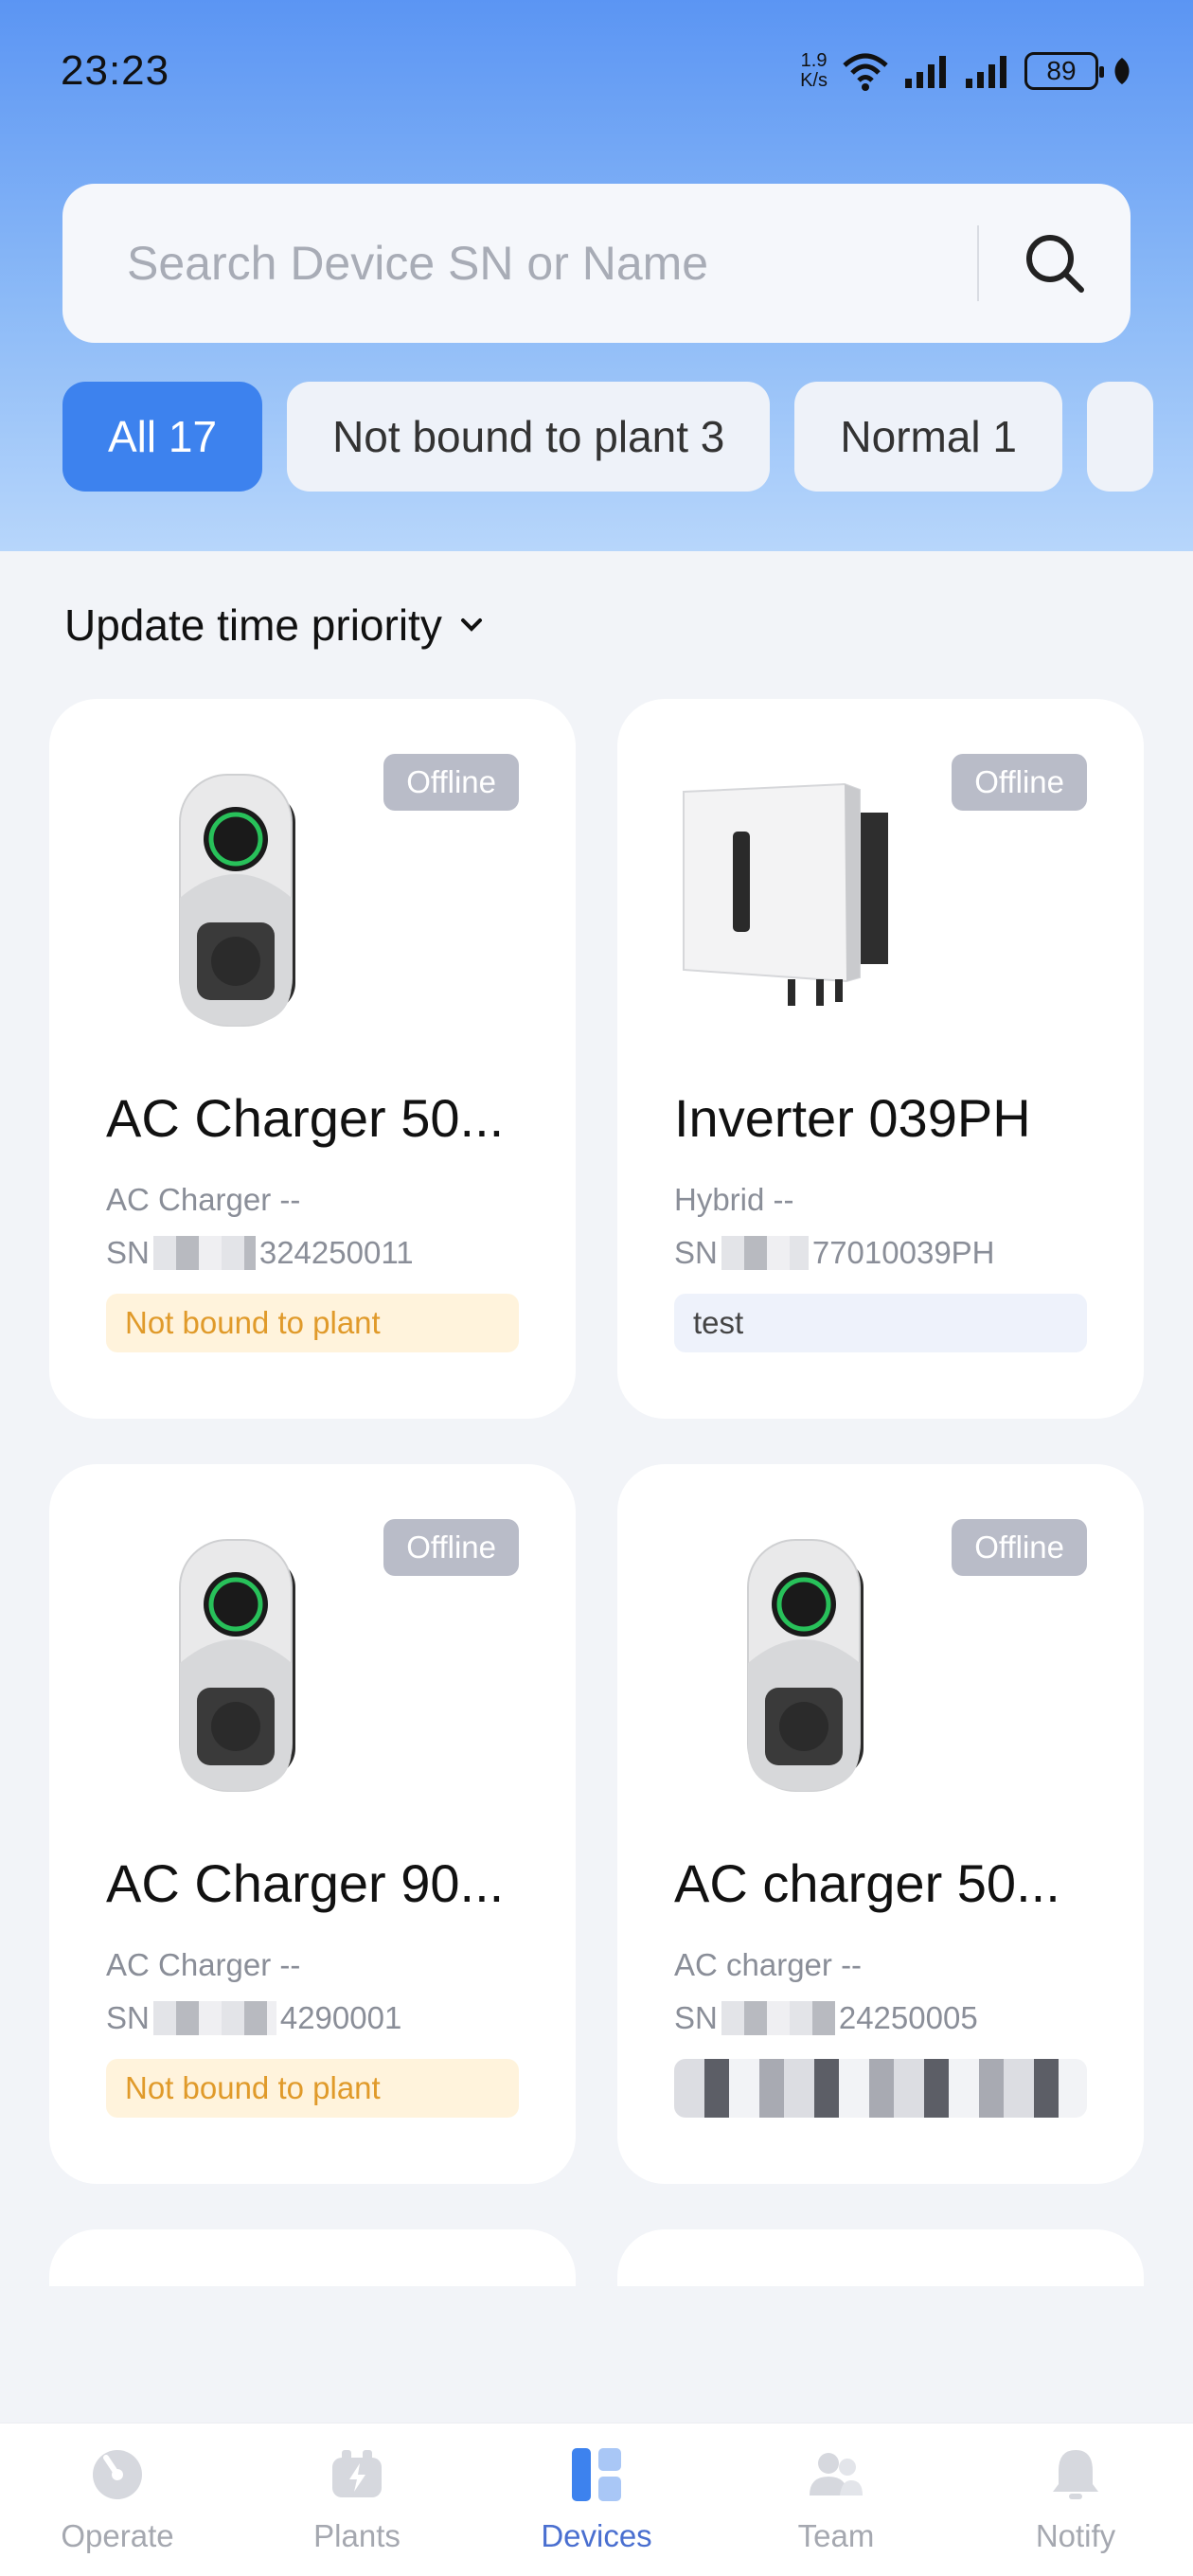  I want to click on tab-plants: Plants, so click(357, 2500).